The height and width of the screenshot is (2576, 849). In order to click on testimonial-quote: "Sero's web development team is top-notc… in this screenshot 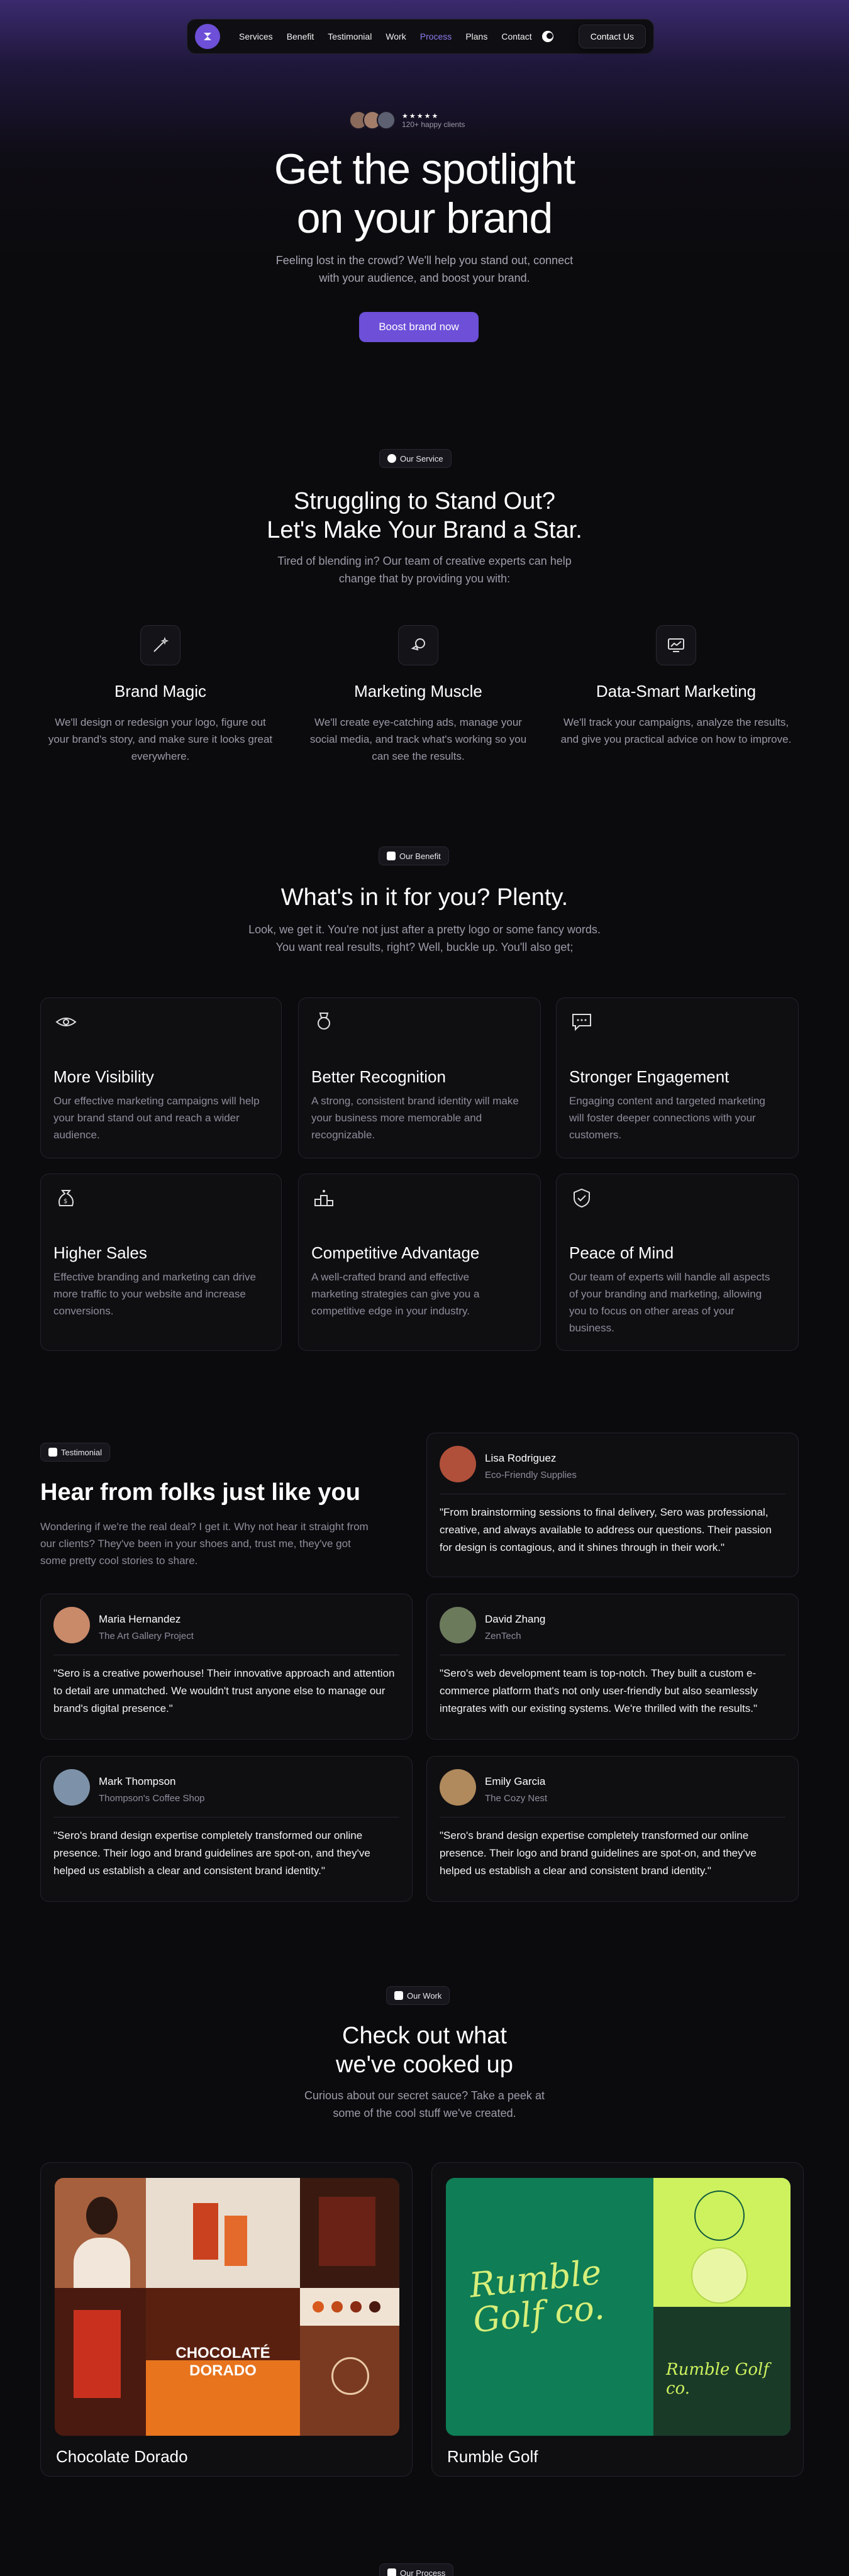, I will do `click(599, 1690)`.